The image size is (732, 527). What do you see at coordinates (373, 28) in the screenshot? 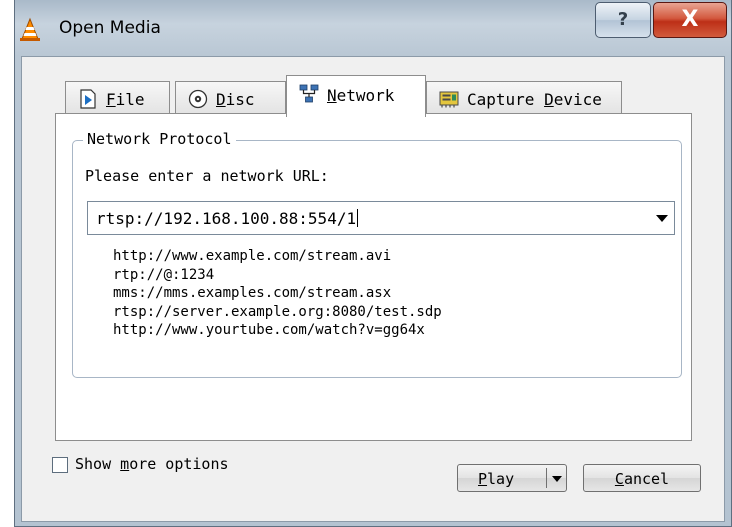
I see `title-bar: Open Media ? X` at bounding box center [373, 28].